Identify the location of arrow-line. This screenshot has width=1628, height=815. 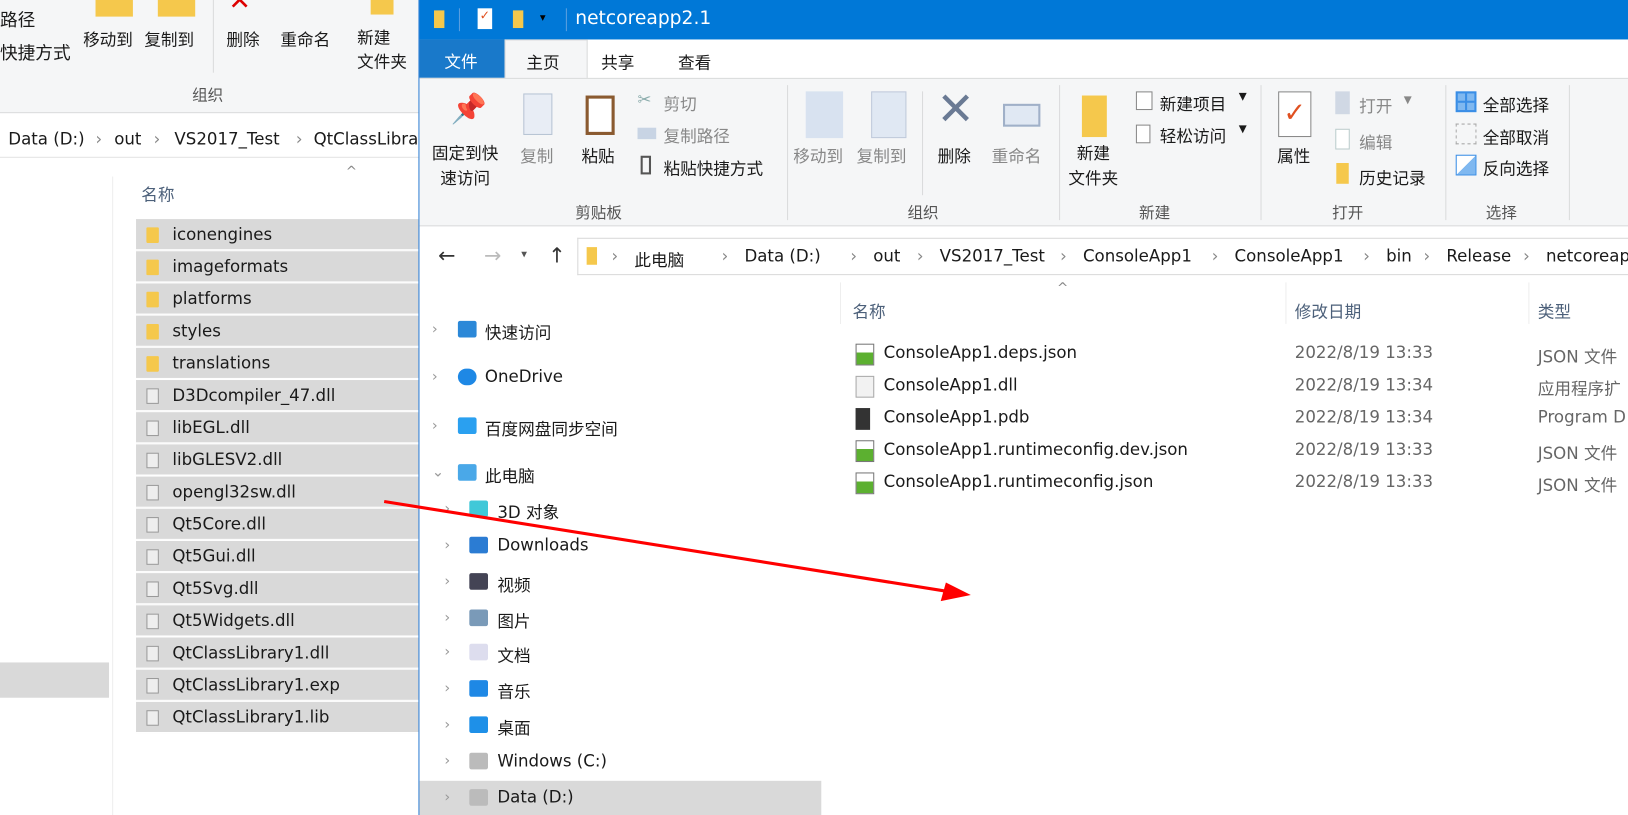
(667, 546).